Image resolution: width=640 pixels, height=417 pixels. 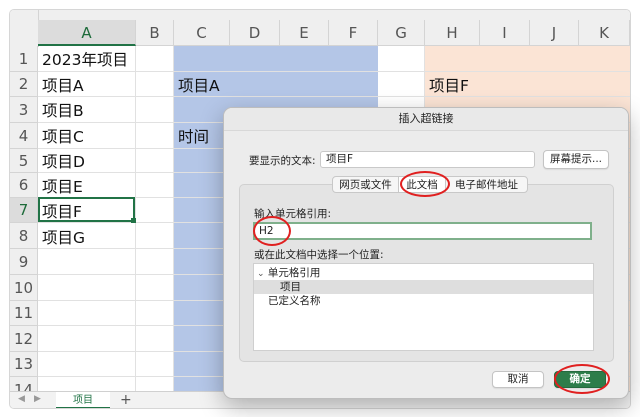 I want to click on column-header-h: H, so click(x=452, y=33).